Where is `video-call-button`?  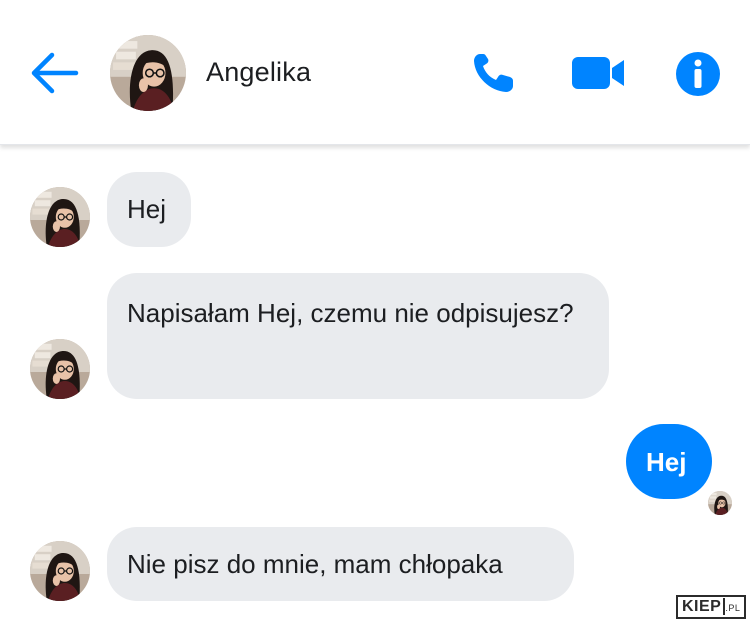
video-call-button is located at coordinates (598, 73).